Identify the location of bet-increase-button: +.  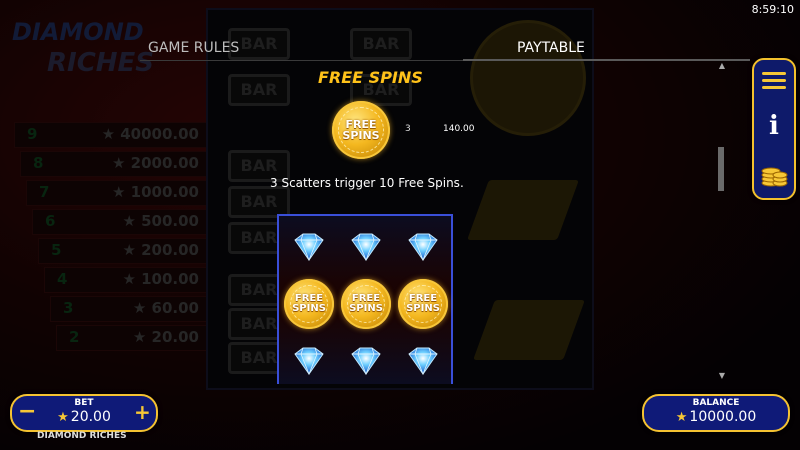
(142, 412).